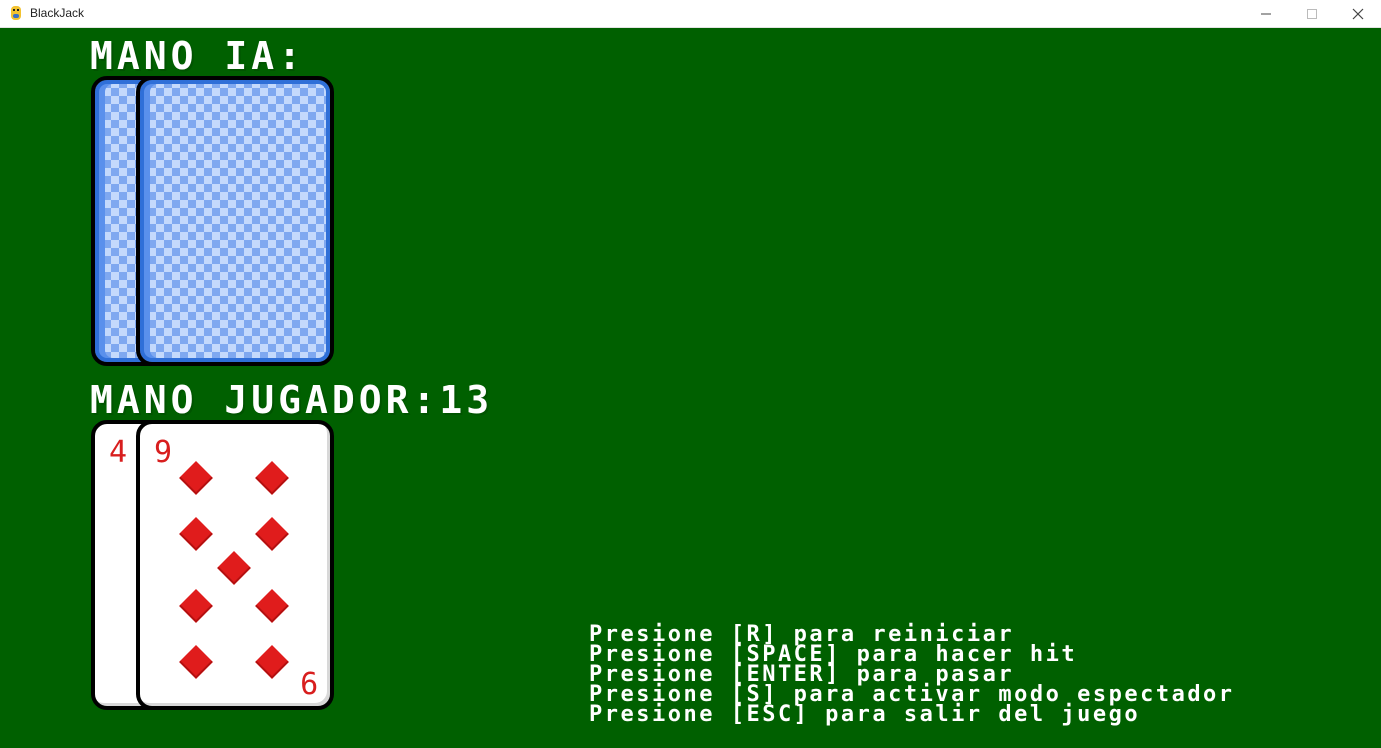  I want to click on ai-hand-label: MANO IA:, so click(198, 56).